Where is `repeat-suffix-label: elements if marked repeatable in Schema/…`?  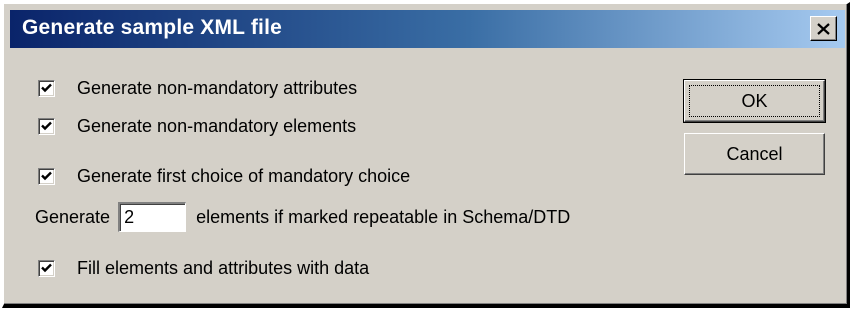 repeat-suffix-label: elements if marked repeatable in Schema/… is located at coordinates (383, 216).